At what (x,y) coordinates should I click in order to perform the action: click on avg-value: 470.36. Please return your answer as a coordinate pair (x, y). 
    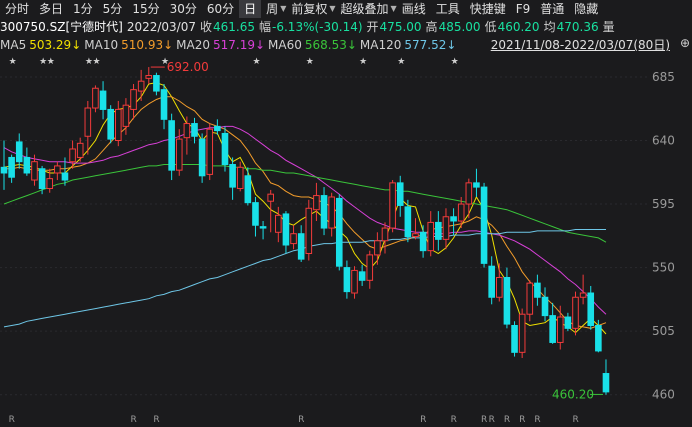
    Looking at the image, I should click on (577, 27).